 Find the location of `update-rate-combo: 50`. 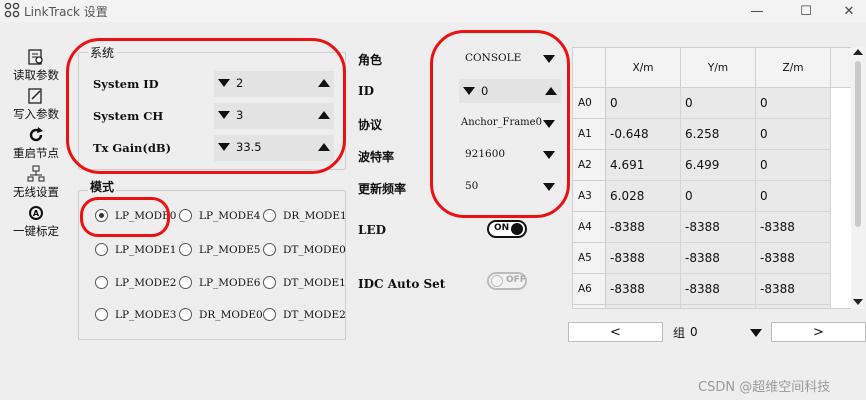

update-rate-combo: 50 is located at coordinates (509, 187).